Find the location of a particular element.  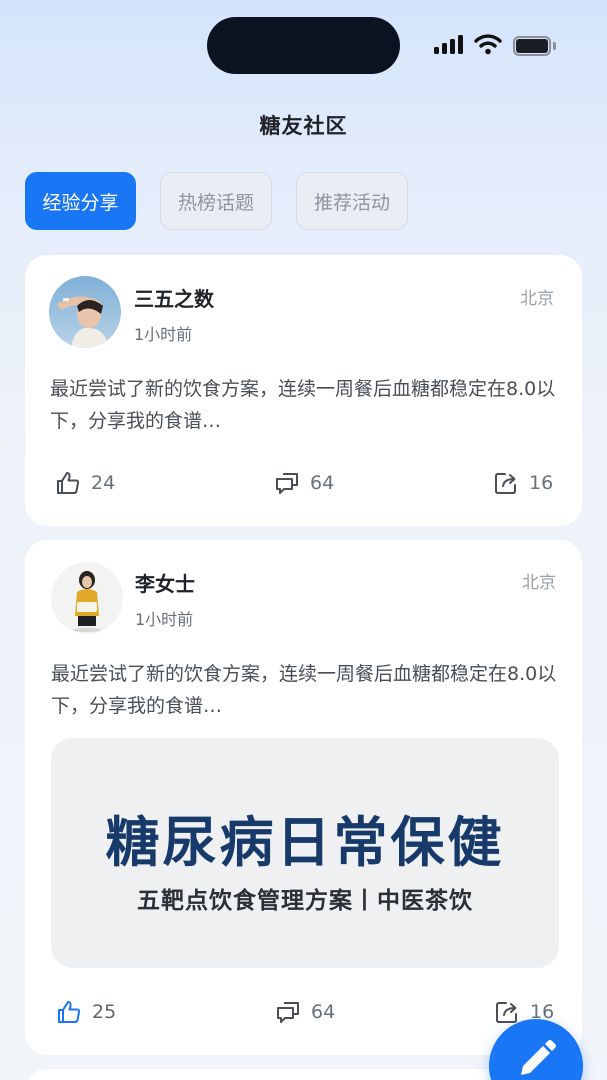

battery-icon is located at coordinates (535, 46).